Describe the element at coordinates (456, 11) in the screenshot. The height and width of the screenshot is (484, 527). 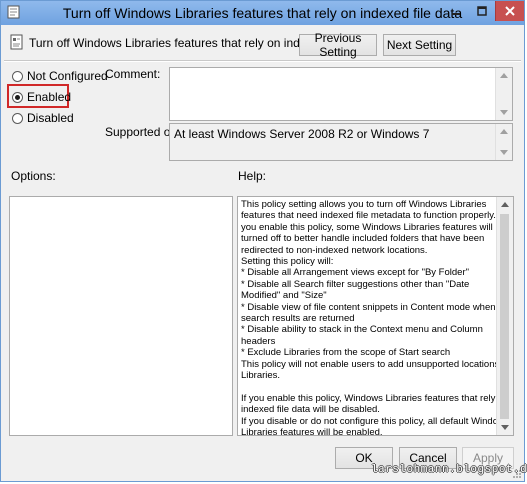
I see `minimize-button` at that location.